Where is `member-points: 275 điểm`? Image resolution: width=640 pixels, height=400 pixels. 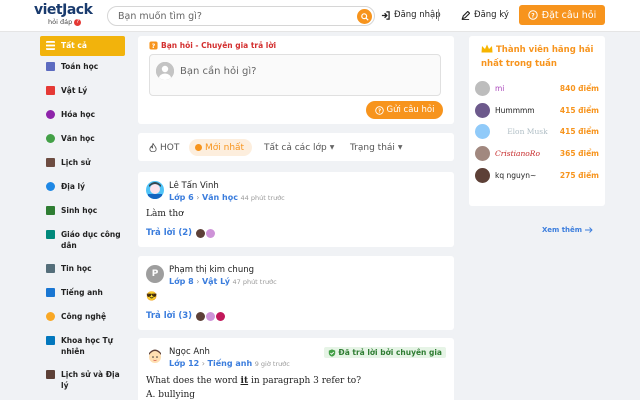
member-points: 275 điểm is located at coordinates (579, 175).